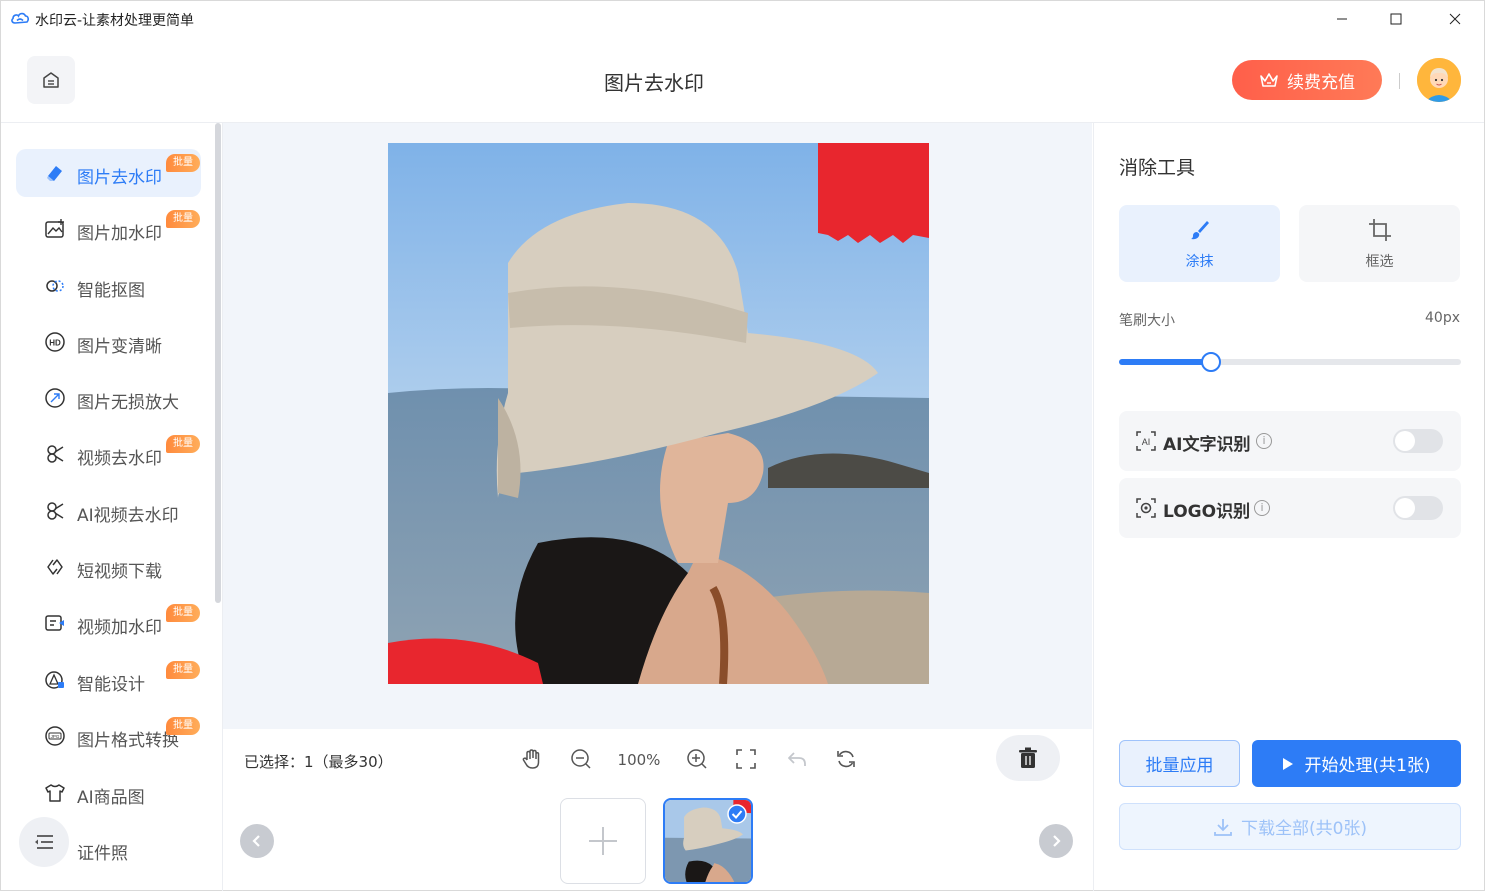  What do you see at coordinates (1439, 80) in the screenshot?
I see `user-avatar` at bounding box center [1439, 80].